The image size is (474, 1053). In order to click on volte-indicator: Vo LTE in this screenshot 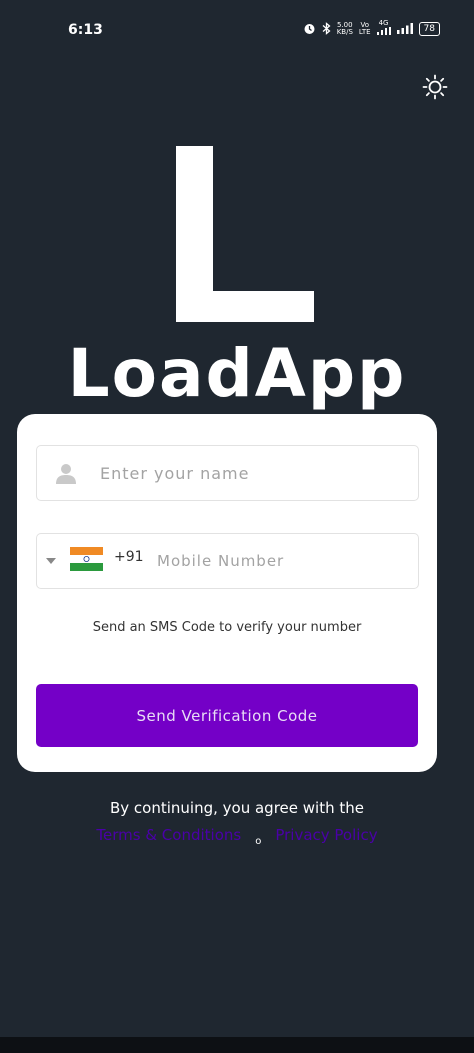, I will do `click(364, 28)`.